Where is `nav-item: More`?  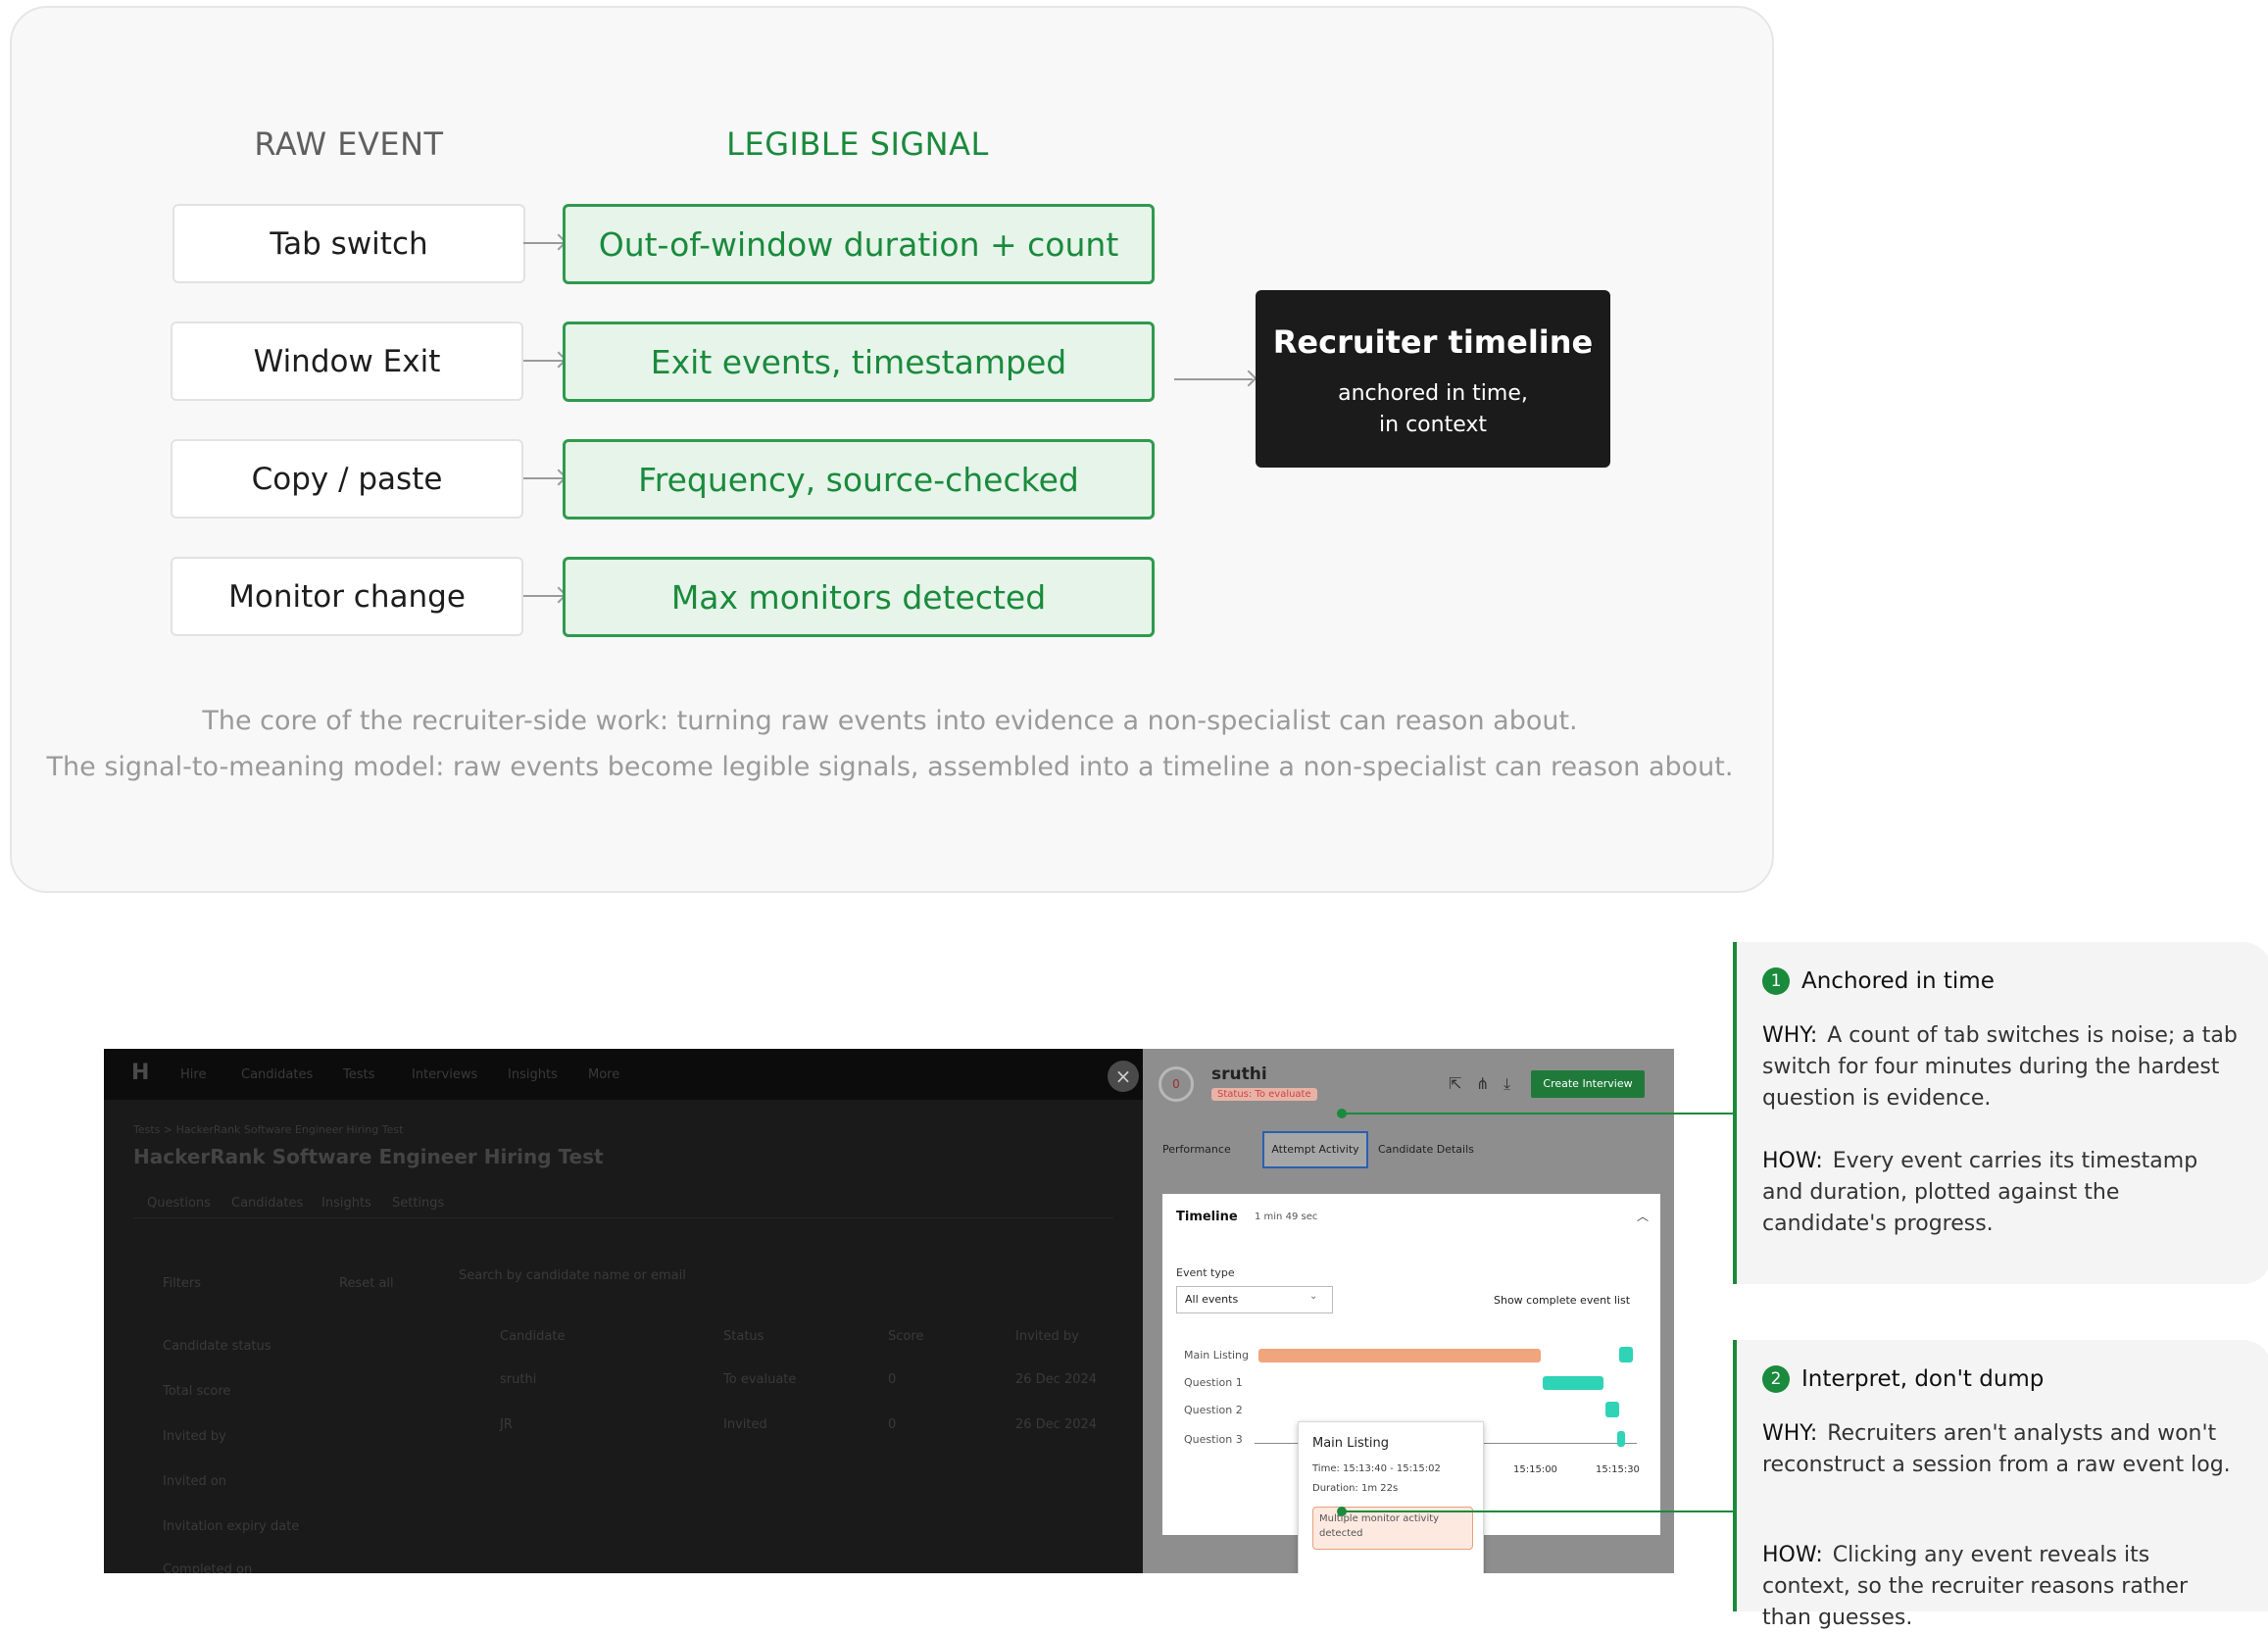
nav-item: More is located at coordinates (603, 1074).